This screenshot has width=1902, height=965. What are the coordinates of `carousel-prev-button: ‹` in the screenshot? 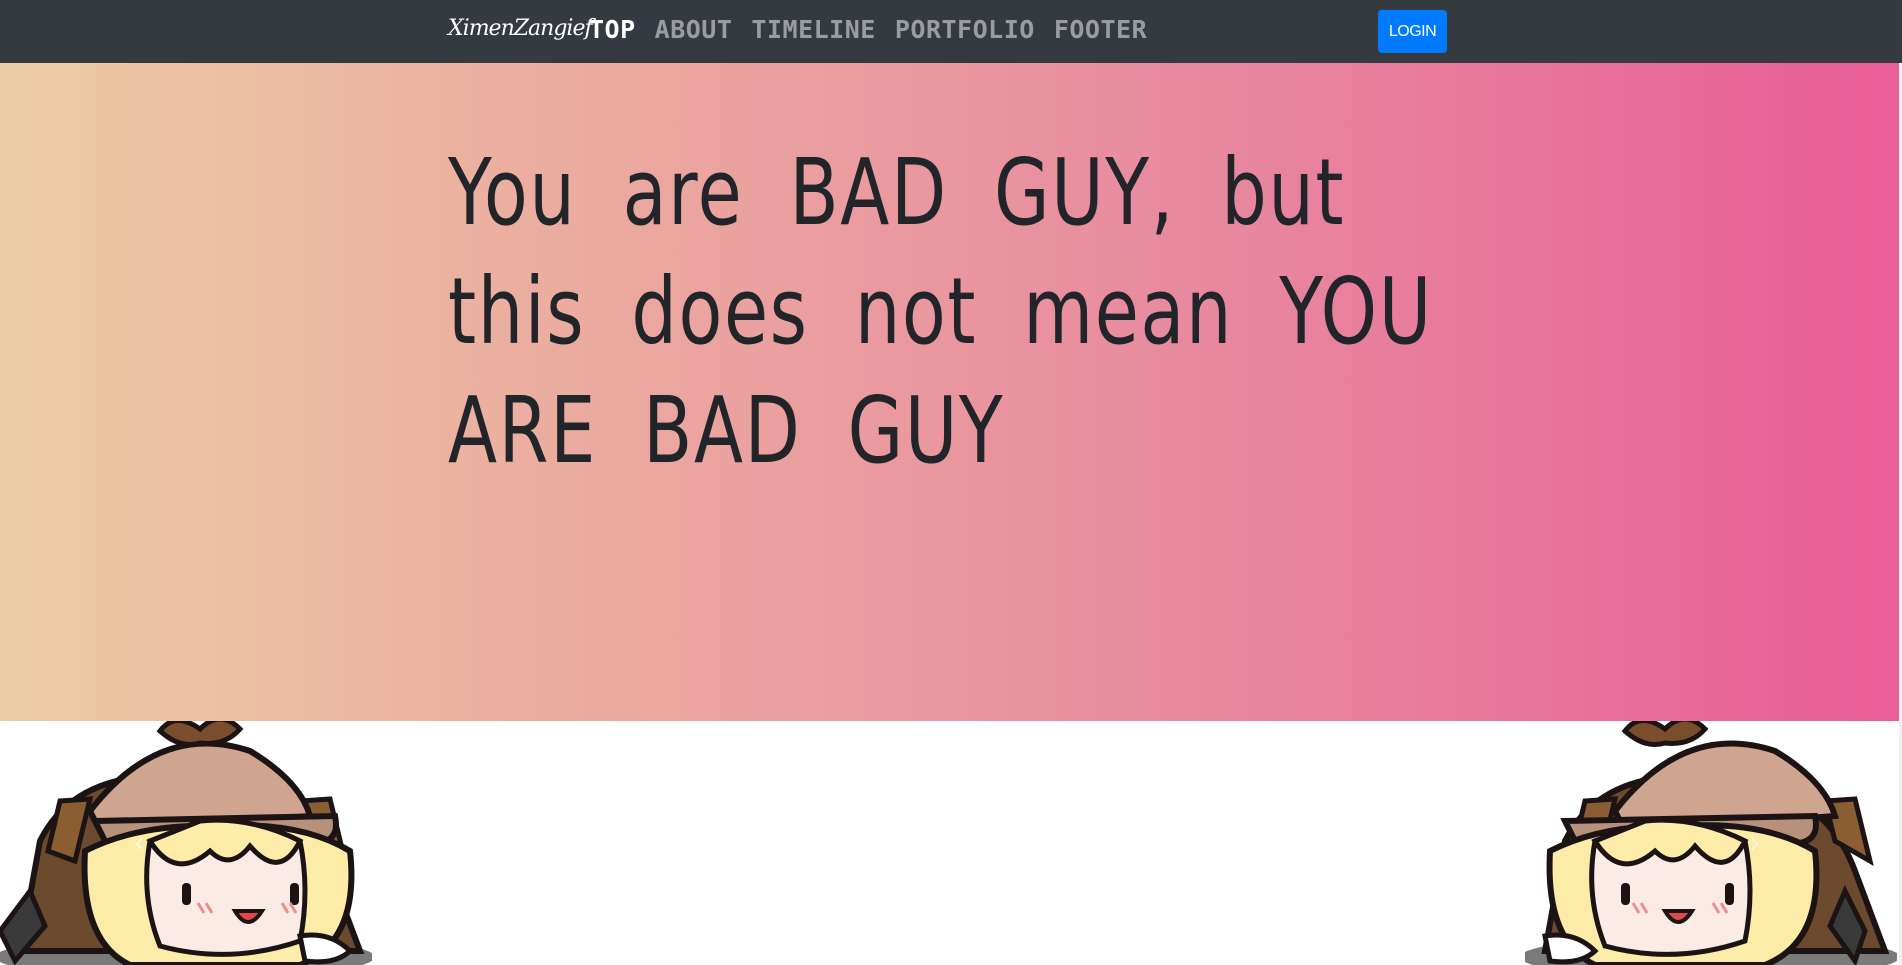 It's located at (139, 842).